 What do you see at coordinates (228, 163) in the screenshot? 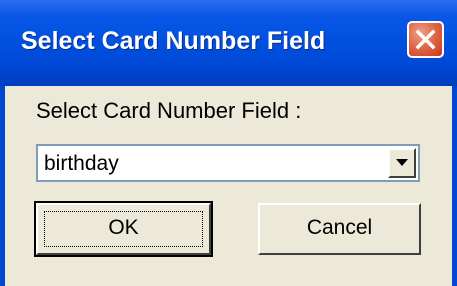
I see `card-number-field-select: birthday` at bounding box center [228, 163].